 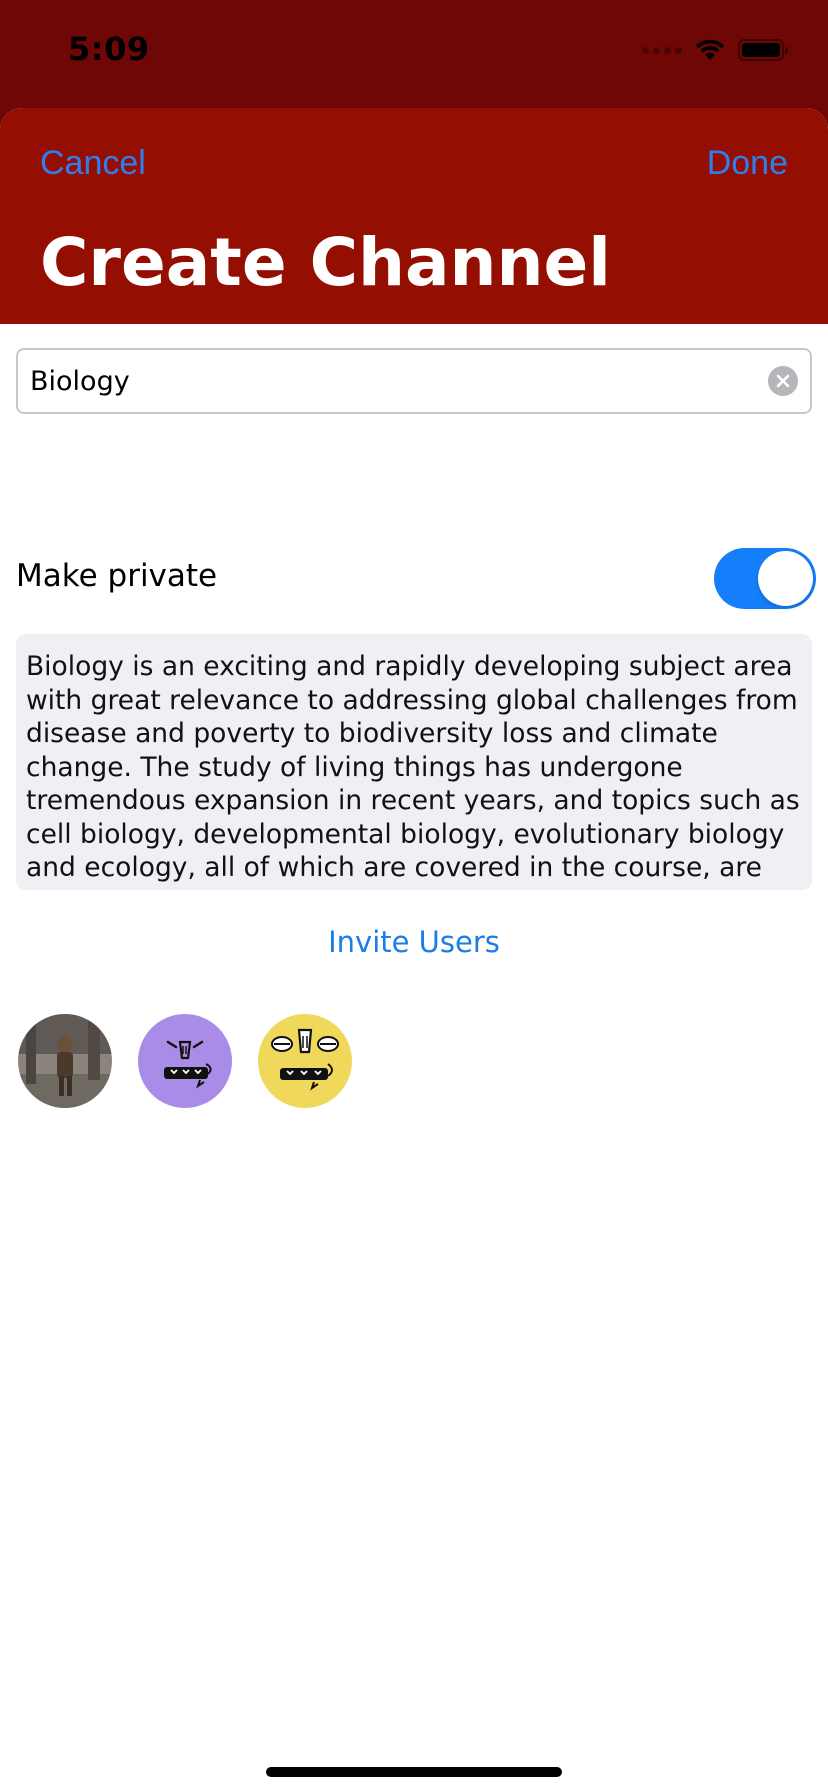 I want to click on user-photo-avatar, so click(x=65, y=1061).